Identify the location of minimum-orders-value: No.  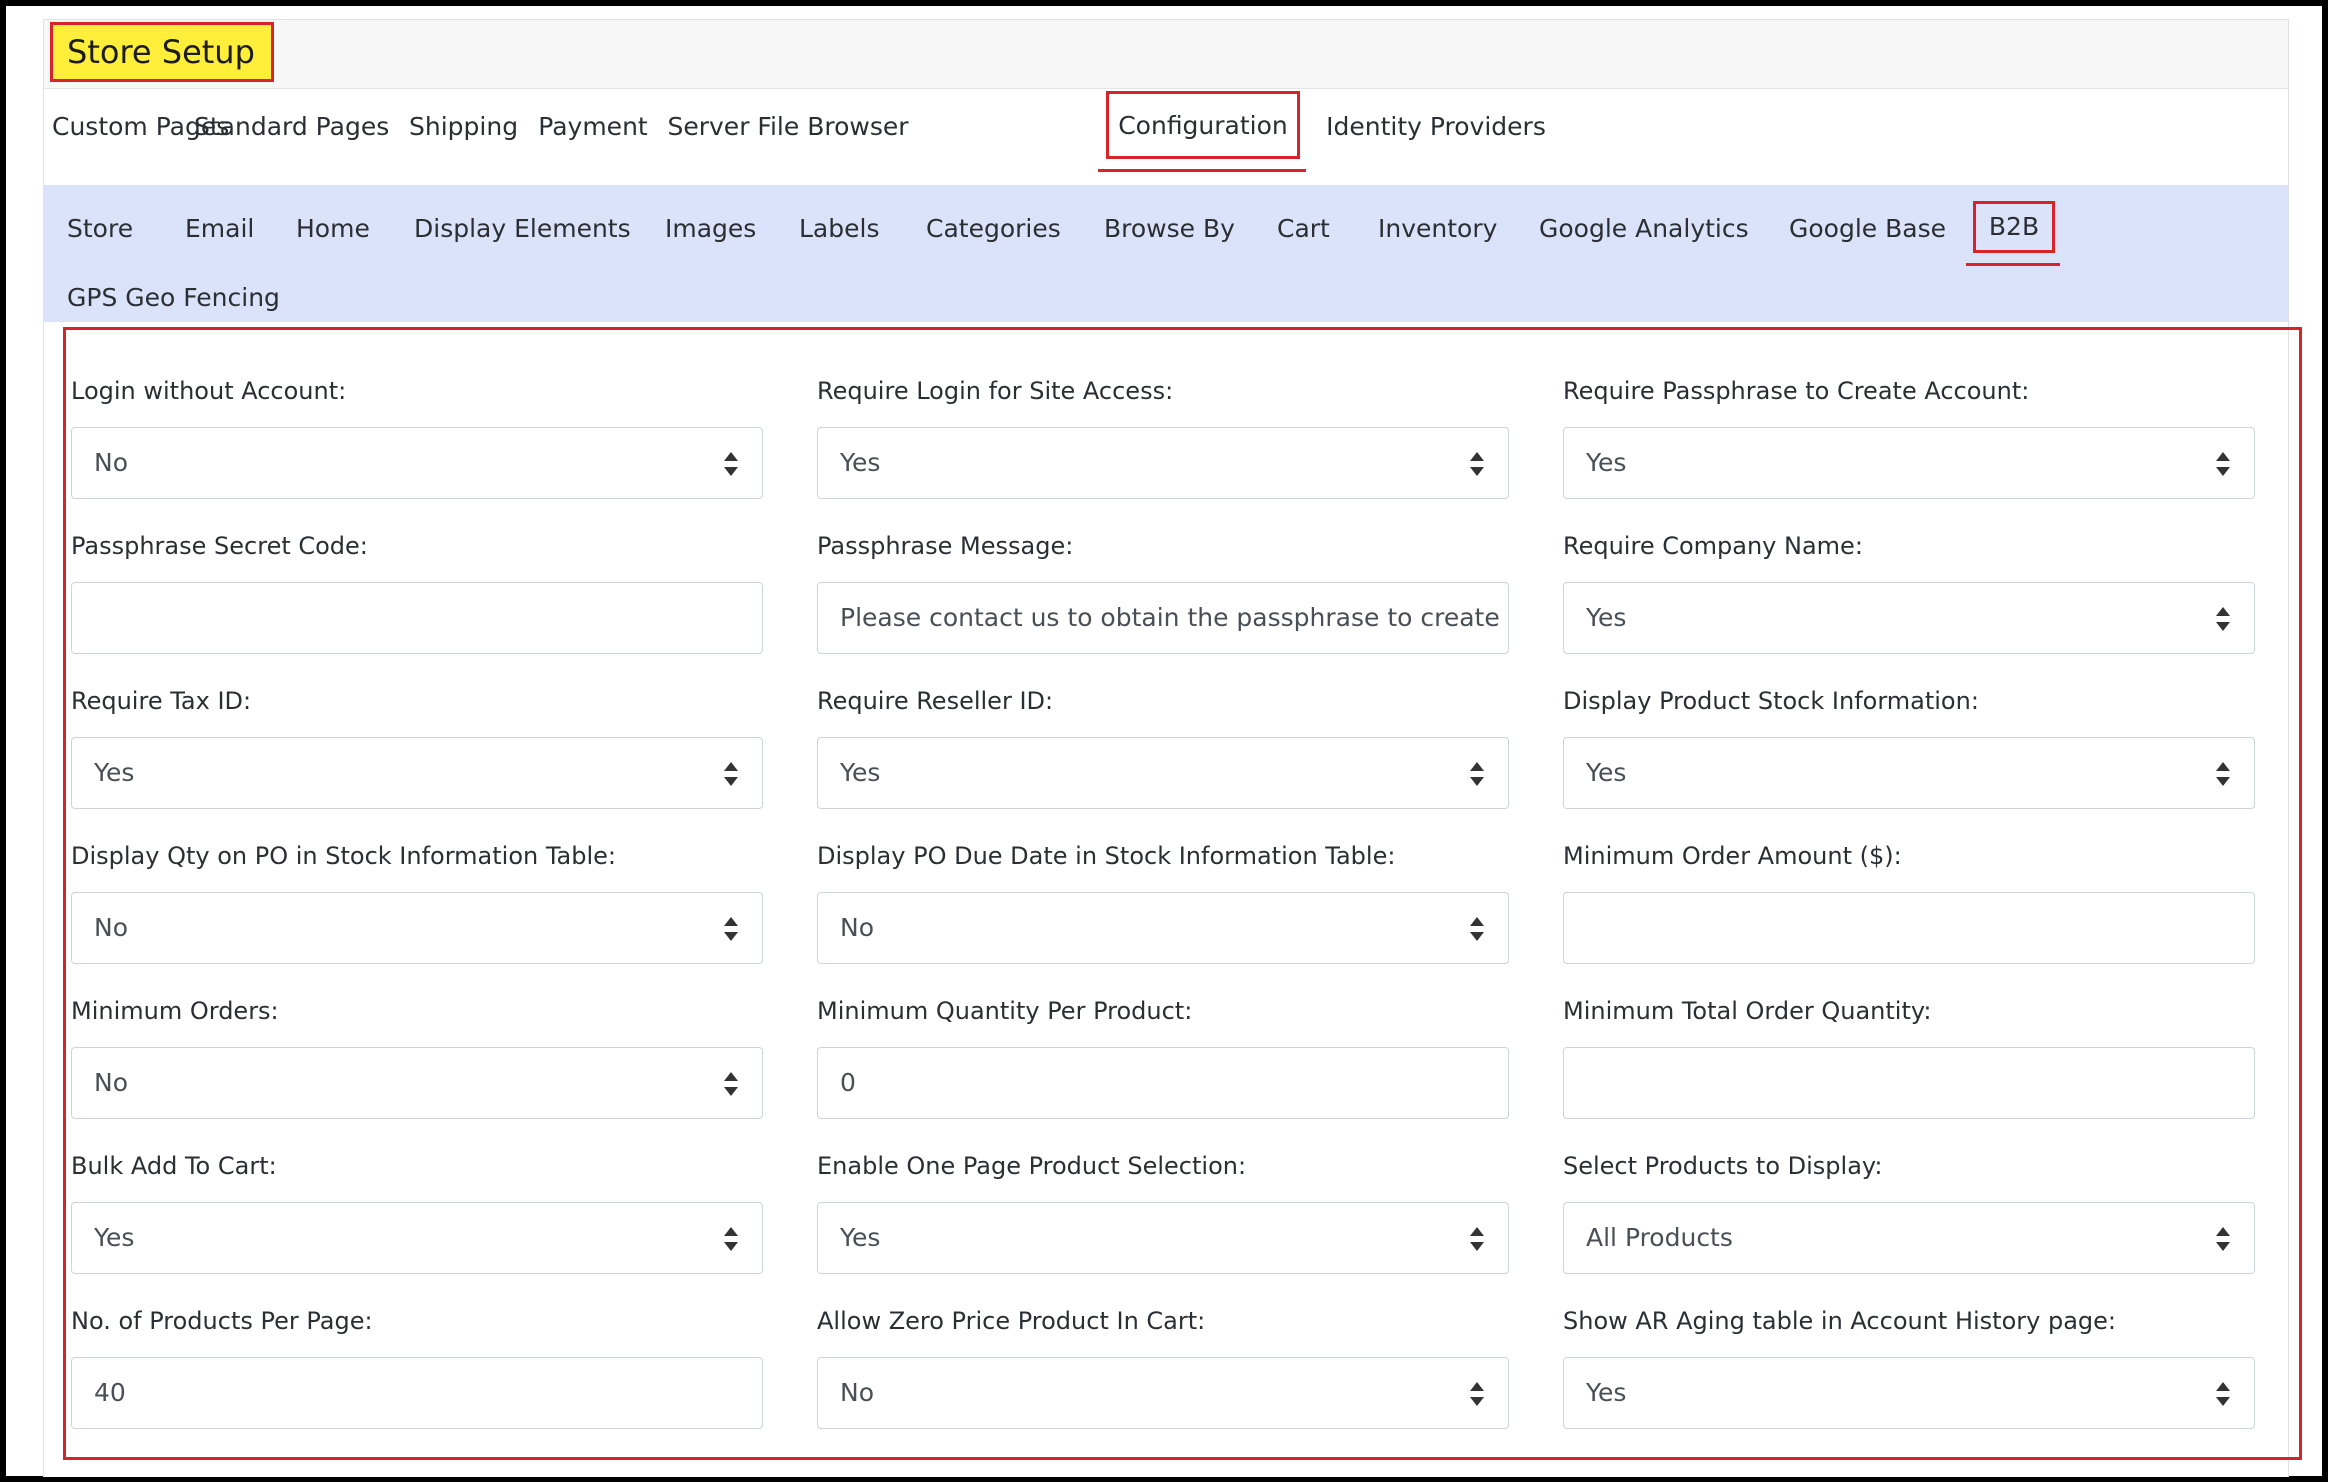
(111, 1082).